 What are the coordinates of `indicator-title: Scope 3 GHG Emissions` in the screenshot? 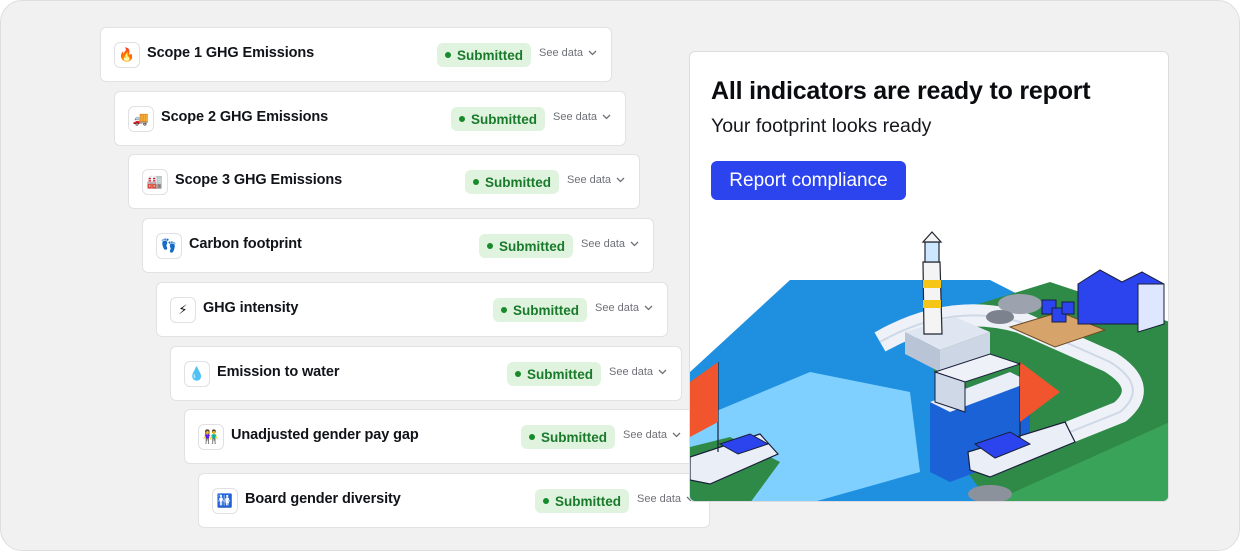 It's located at (259, 180).